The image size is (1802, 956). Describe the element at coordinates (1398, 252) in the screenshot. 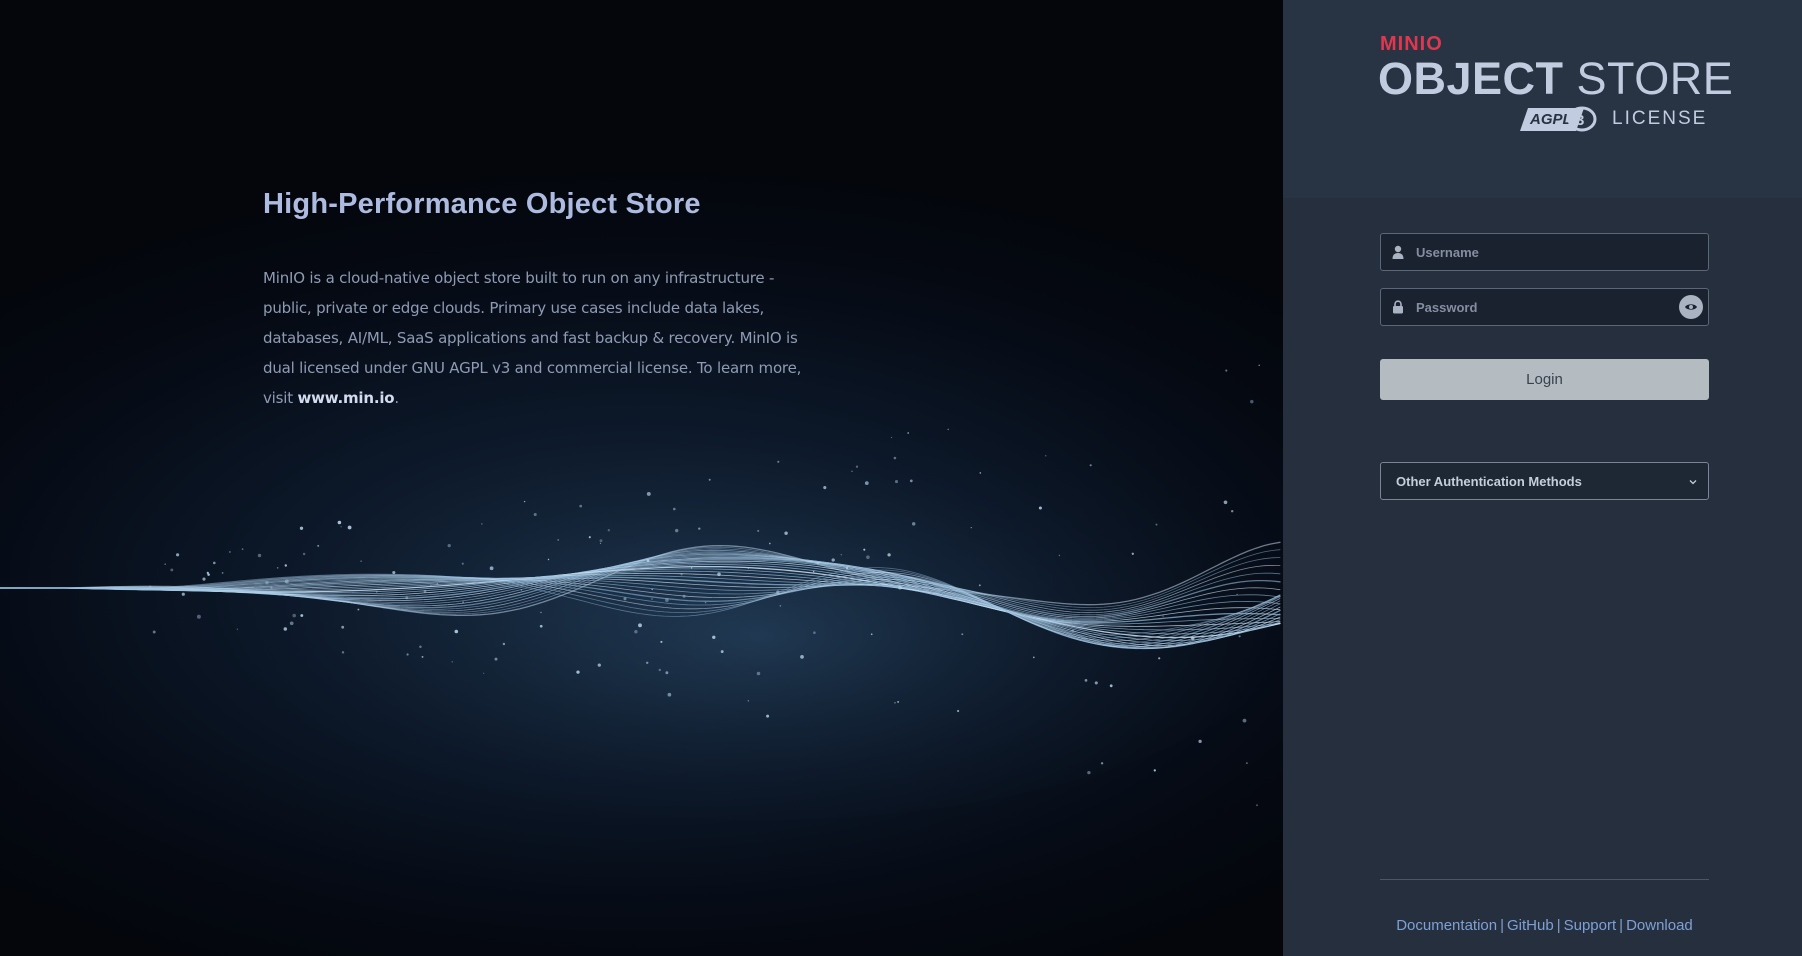

I see `user-icon` at that location.